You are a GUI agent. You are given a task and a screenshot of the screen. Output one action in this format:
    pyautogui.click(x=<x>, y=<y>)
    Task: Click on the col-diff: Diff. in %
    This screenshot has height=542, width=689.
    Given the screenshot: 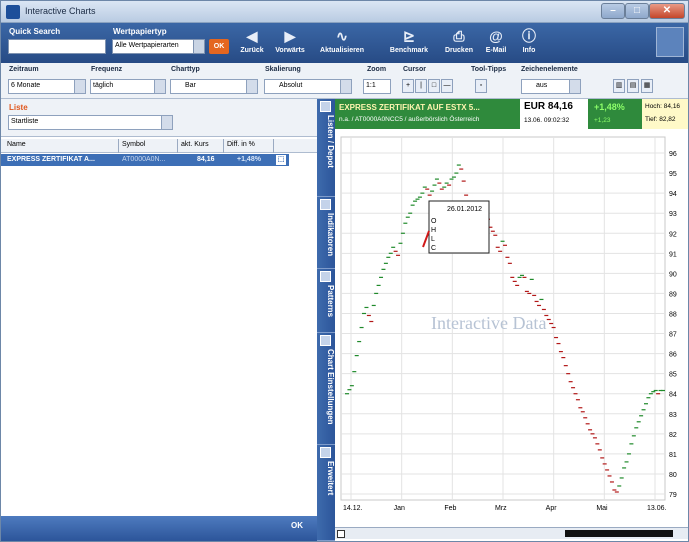 What is the action you would take?
    pyautogui.click(x=241, y=144)
    